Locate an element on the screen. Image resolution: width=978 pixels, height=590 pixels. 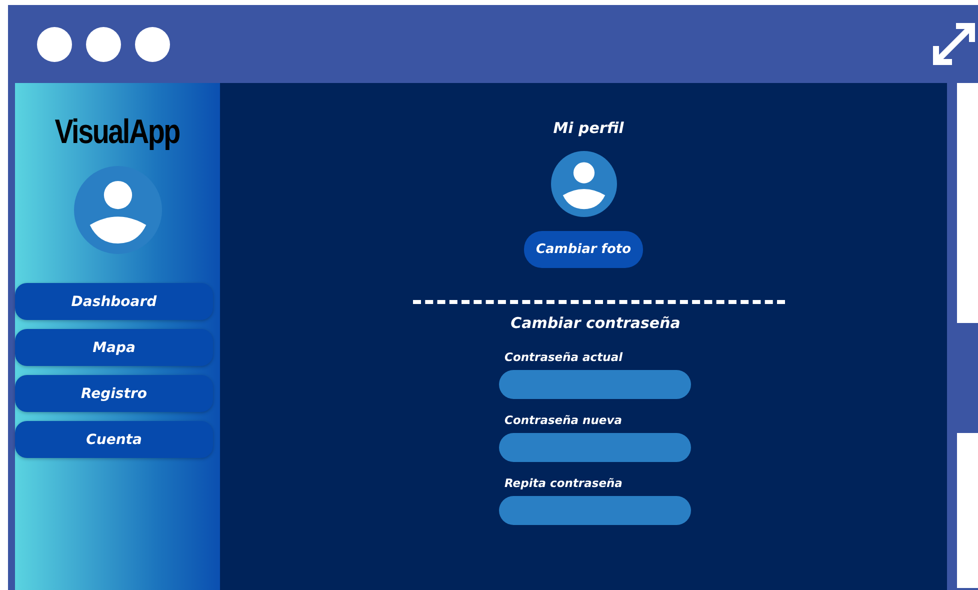
expand-icon is located at coordinates (954, 44).